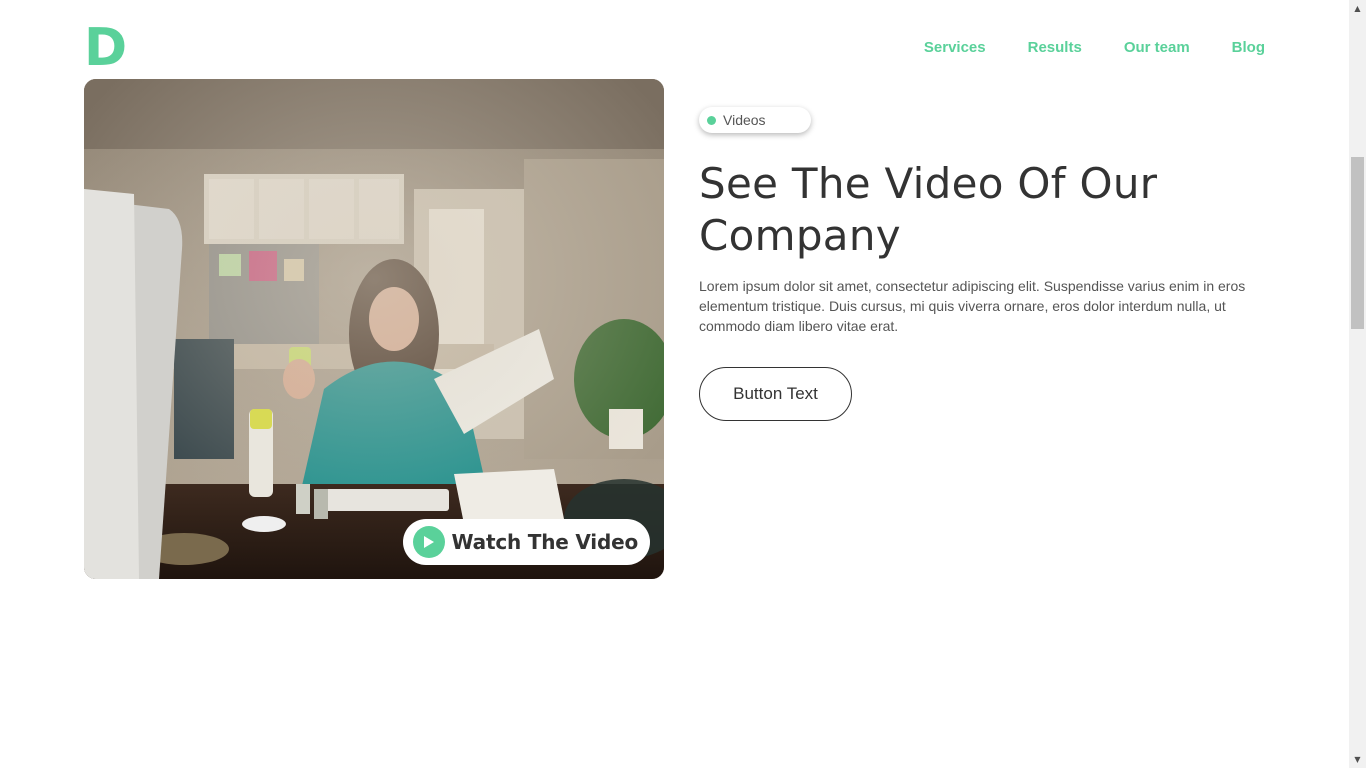 The image size is (1366, 768). What do you see at coordinates (105, 48) in the screenshot?
I see `logo: D` at bounding box center [105, 48].